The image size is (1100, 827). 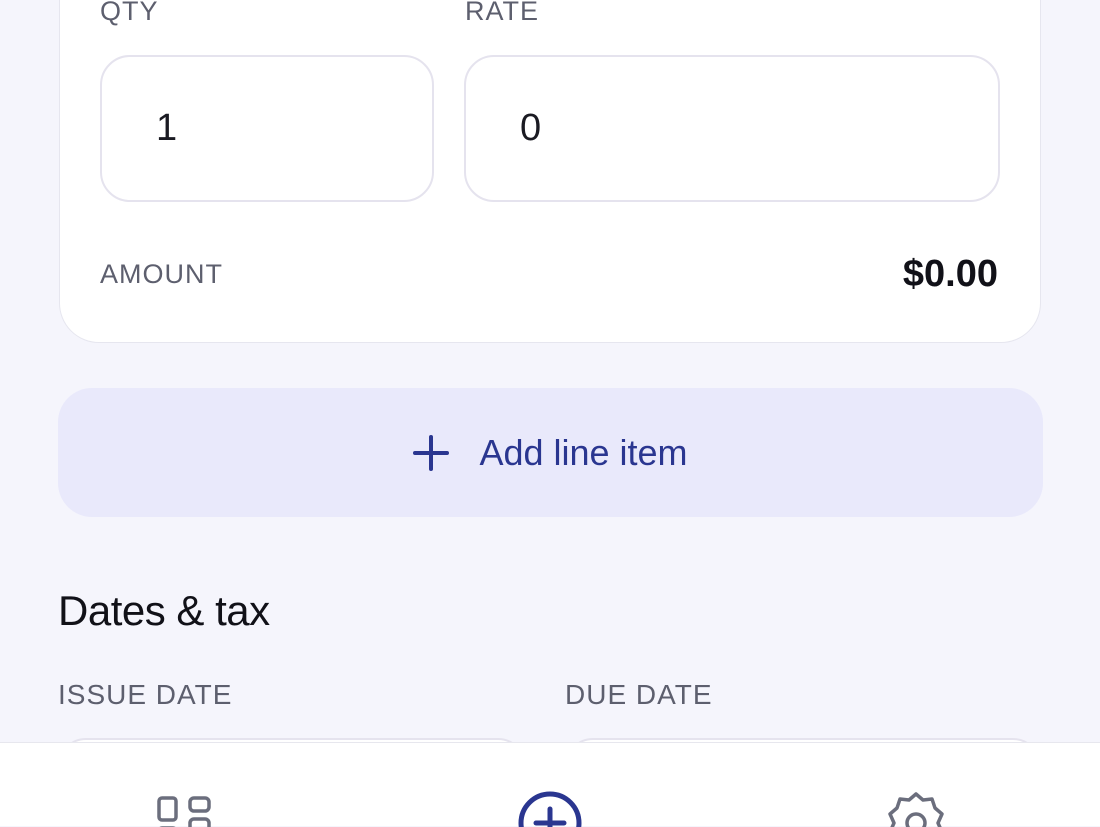 I want to click on amount-label: AMOUNT, so click(x=161, y=274).